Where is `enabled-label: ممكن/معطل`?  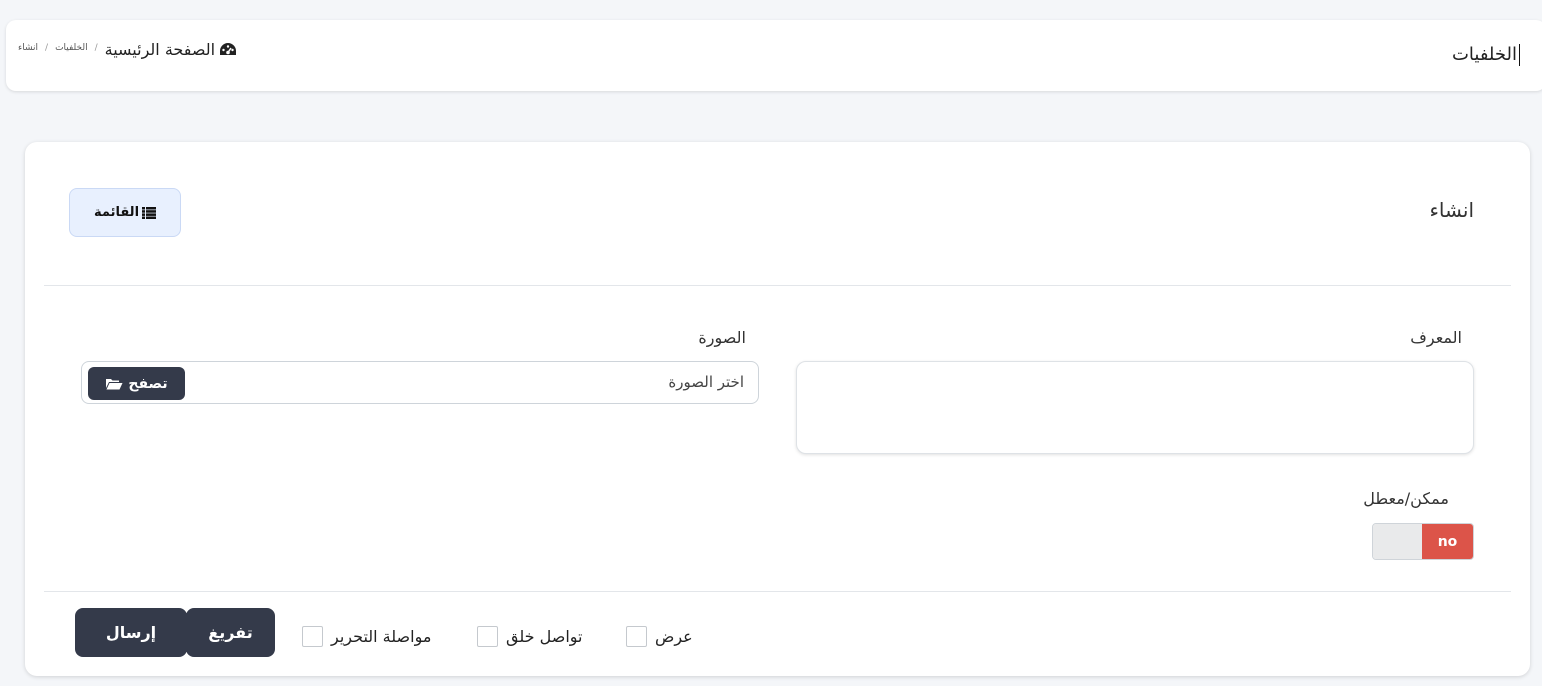 enabled-label: ممكن/معطل is located at coordinates (1406, 498).